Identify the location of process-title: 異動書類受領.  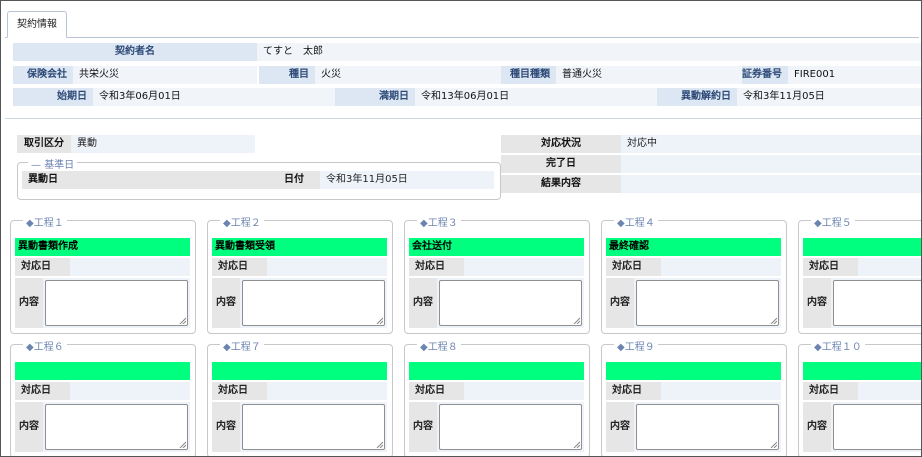
(299, 247).